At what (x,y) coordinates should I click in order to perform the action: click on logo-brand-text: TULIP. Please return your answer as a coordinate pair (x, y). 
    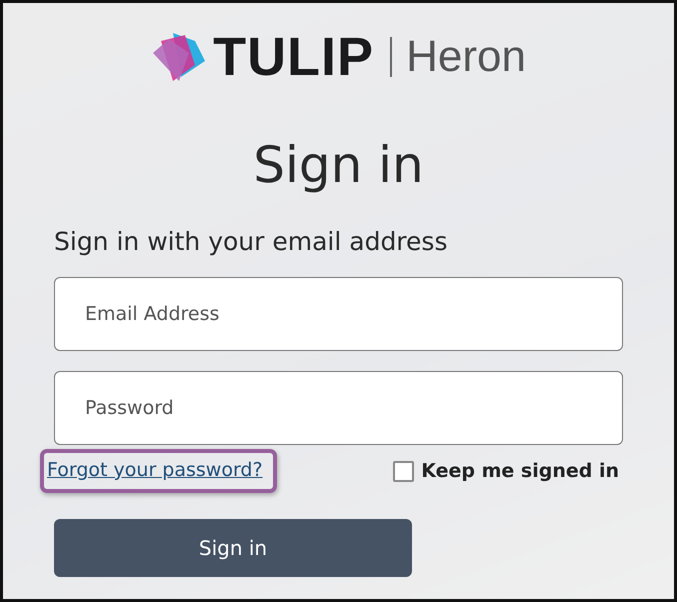
    Looking at the image, I should click on (293, 57).